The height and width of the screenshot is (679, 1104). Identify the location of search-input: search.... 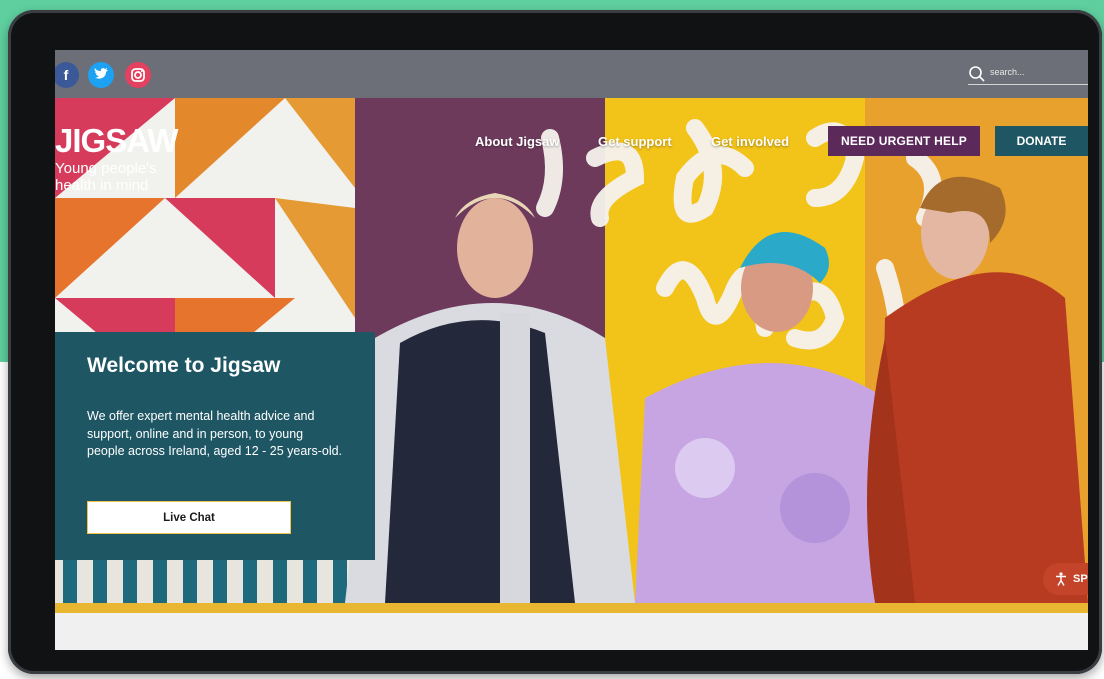
(1007, 72).